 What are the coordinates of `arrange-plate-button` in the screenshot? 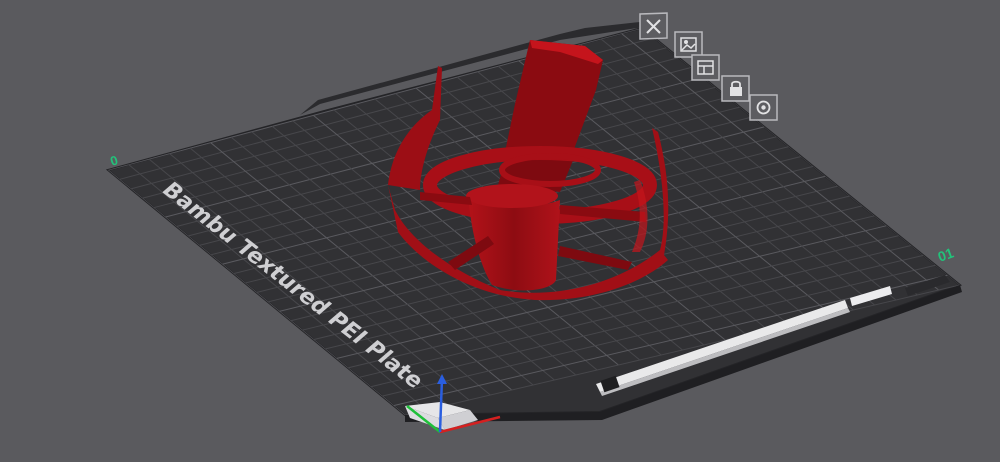 It's located at (705, 67).